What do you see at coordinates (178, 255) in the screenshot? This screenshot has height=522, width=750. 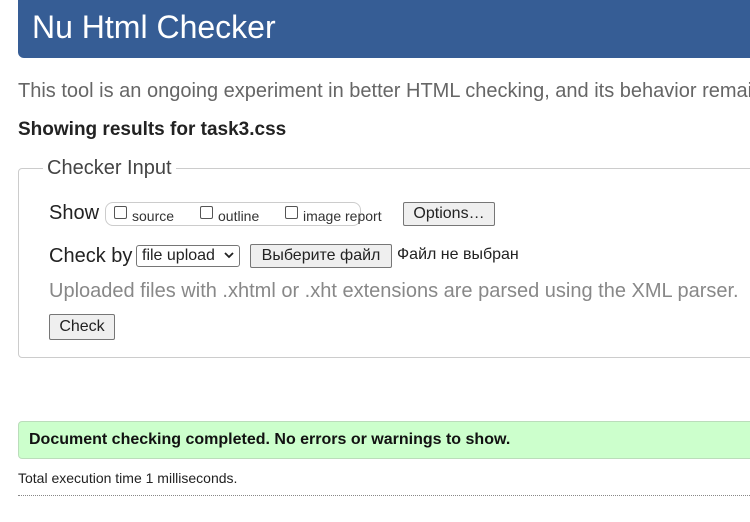 I see `check-by-selected-value: file upload` at bounding box center [178, 255].